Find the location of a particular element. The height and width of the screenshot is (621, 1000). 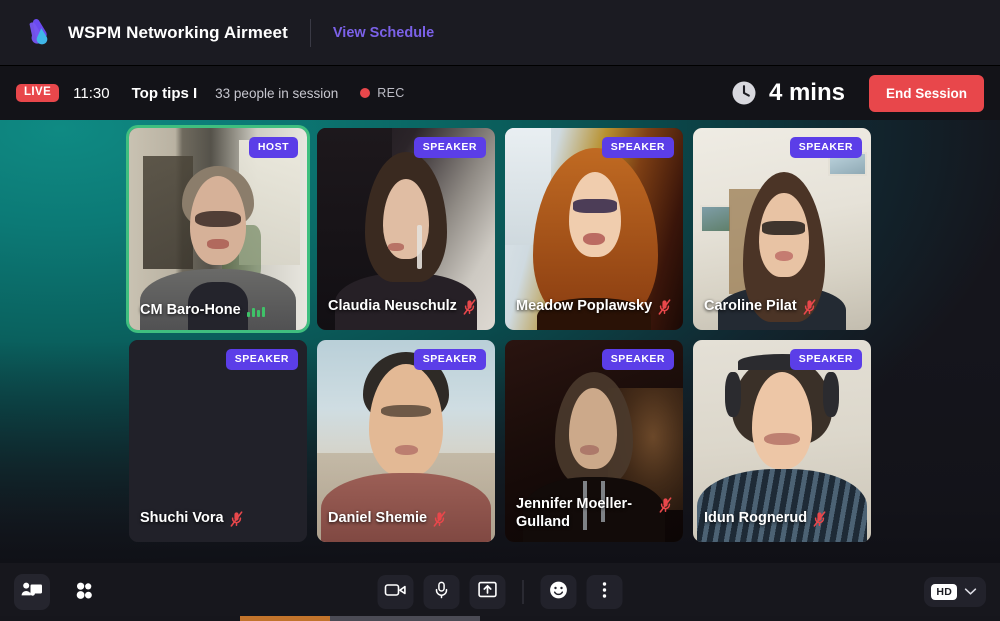

participant-name: Caroline Pilat is located at coordinates (750, 306).